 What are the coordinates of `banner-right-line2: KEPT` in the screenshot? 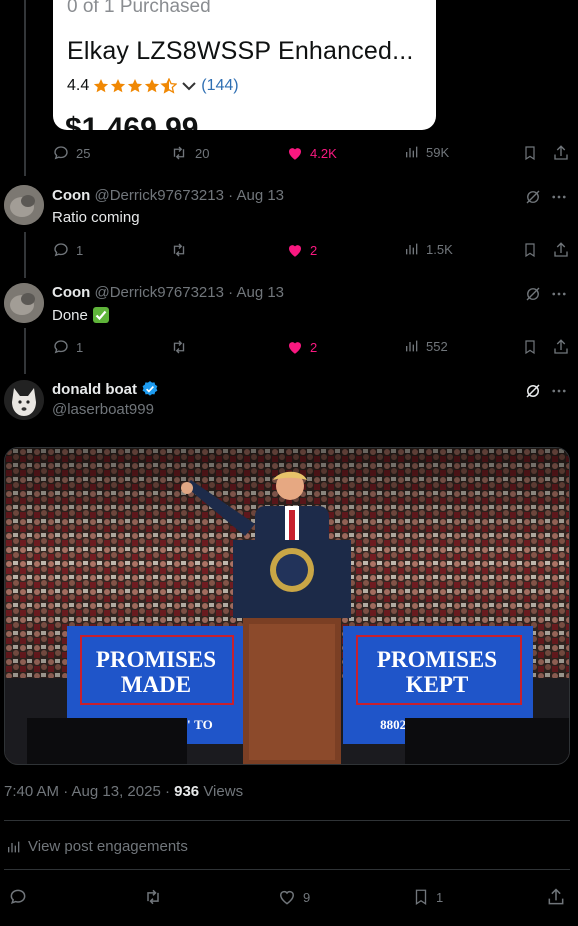 It's located at (437, 684).